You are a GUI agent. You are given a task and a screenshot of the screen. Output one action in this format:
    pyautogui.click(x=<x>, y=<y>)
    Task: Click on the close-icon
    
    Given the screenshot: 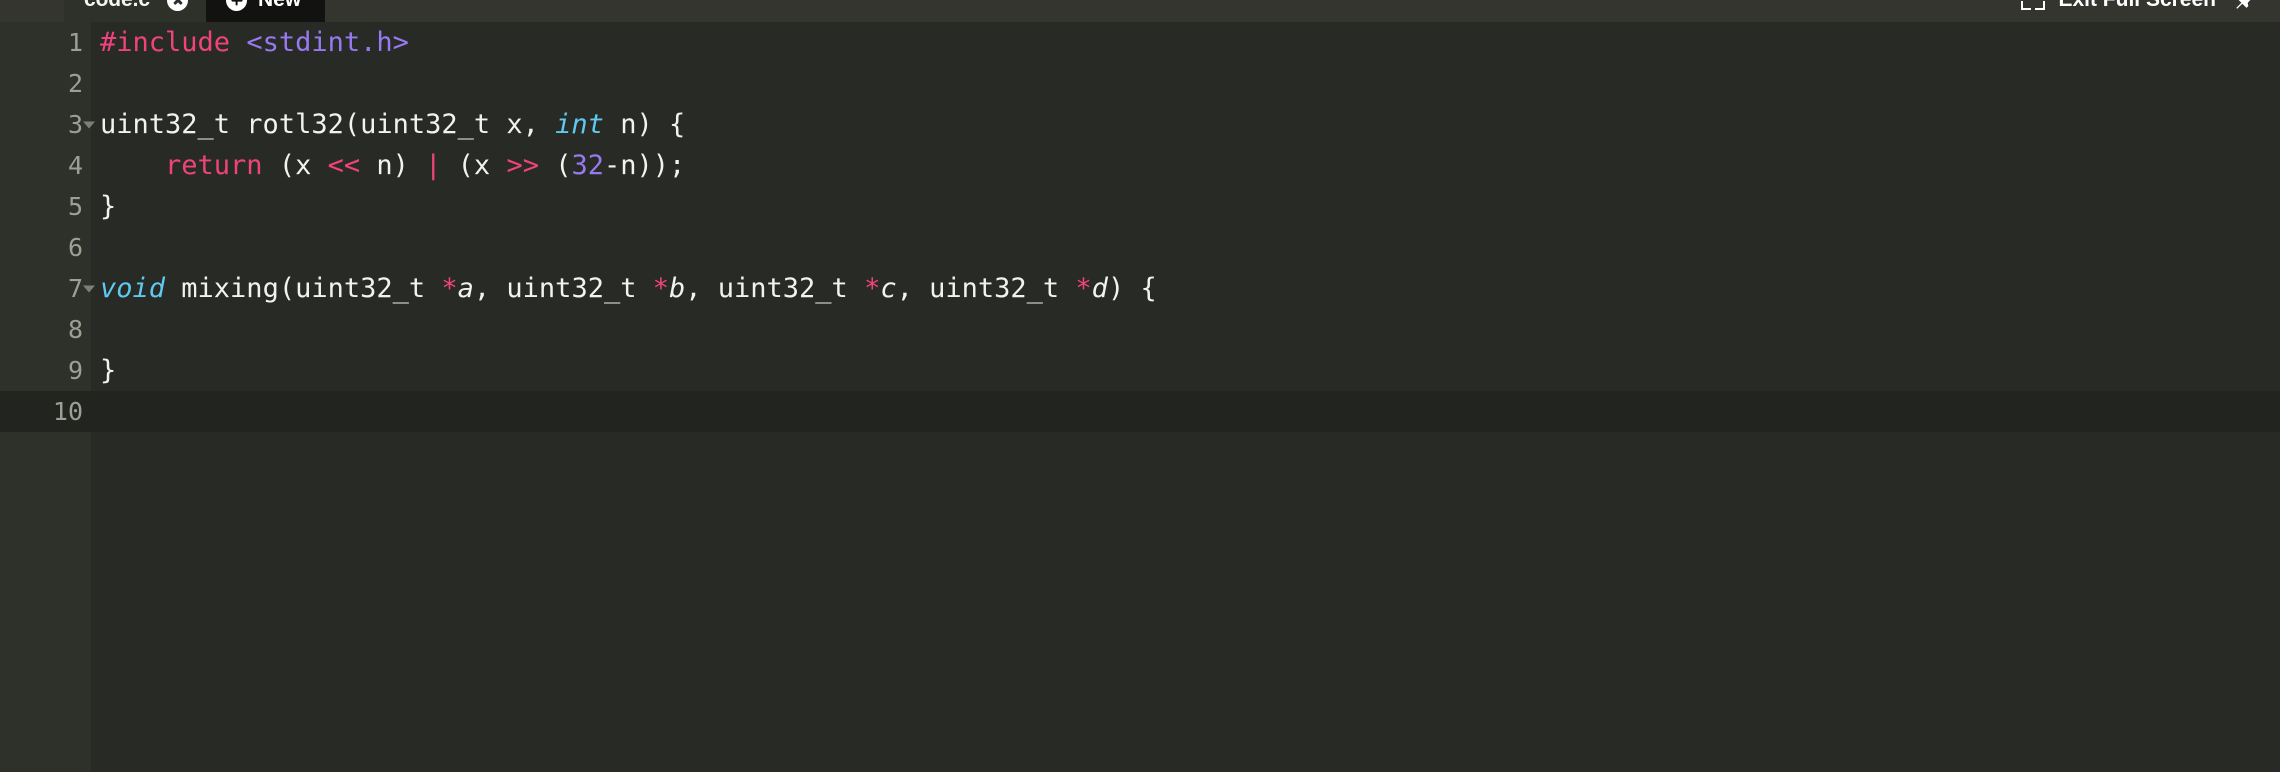 What is the action you would take?
    pyautogui.click(x=177, y=5)
    